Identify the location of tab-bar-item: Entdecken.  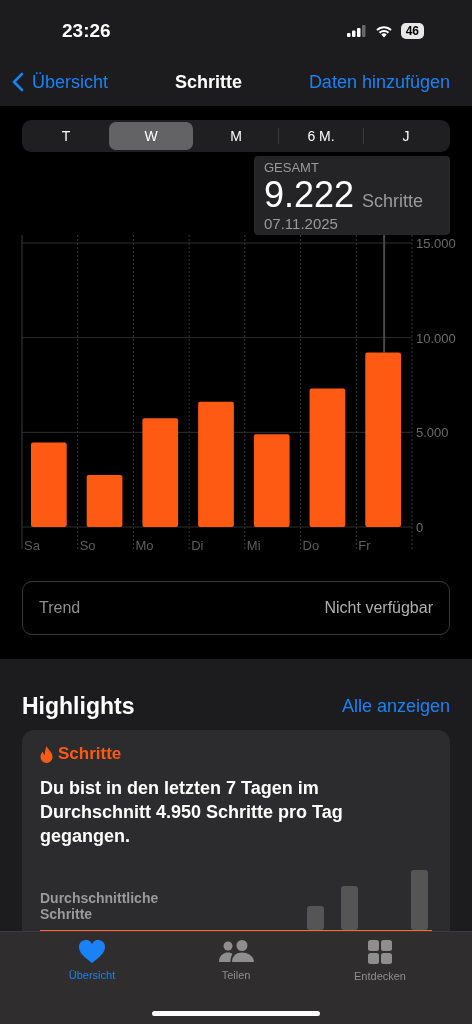
(380, 961).